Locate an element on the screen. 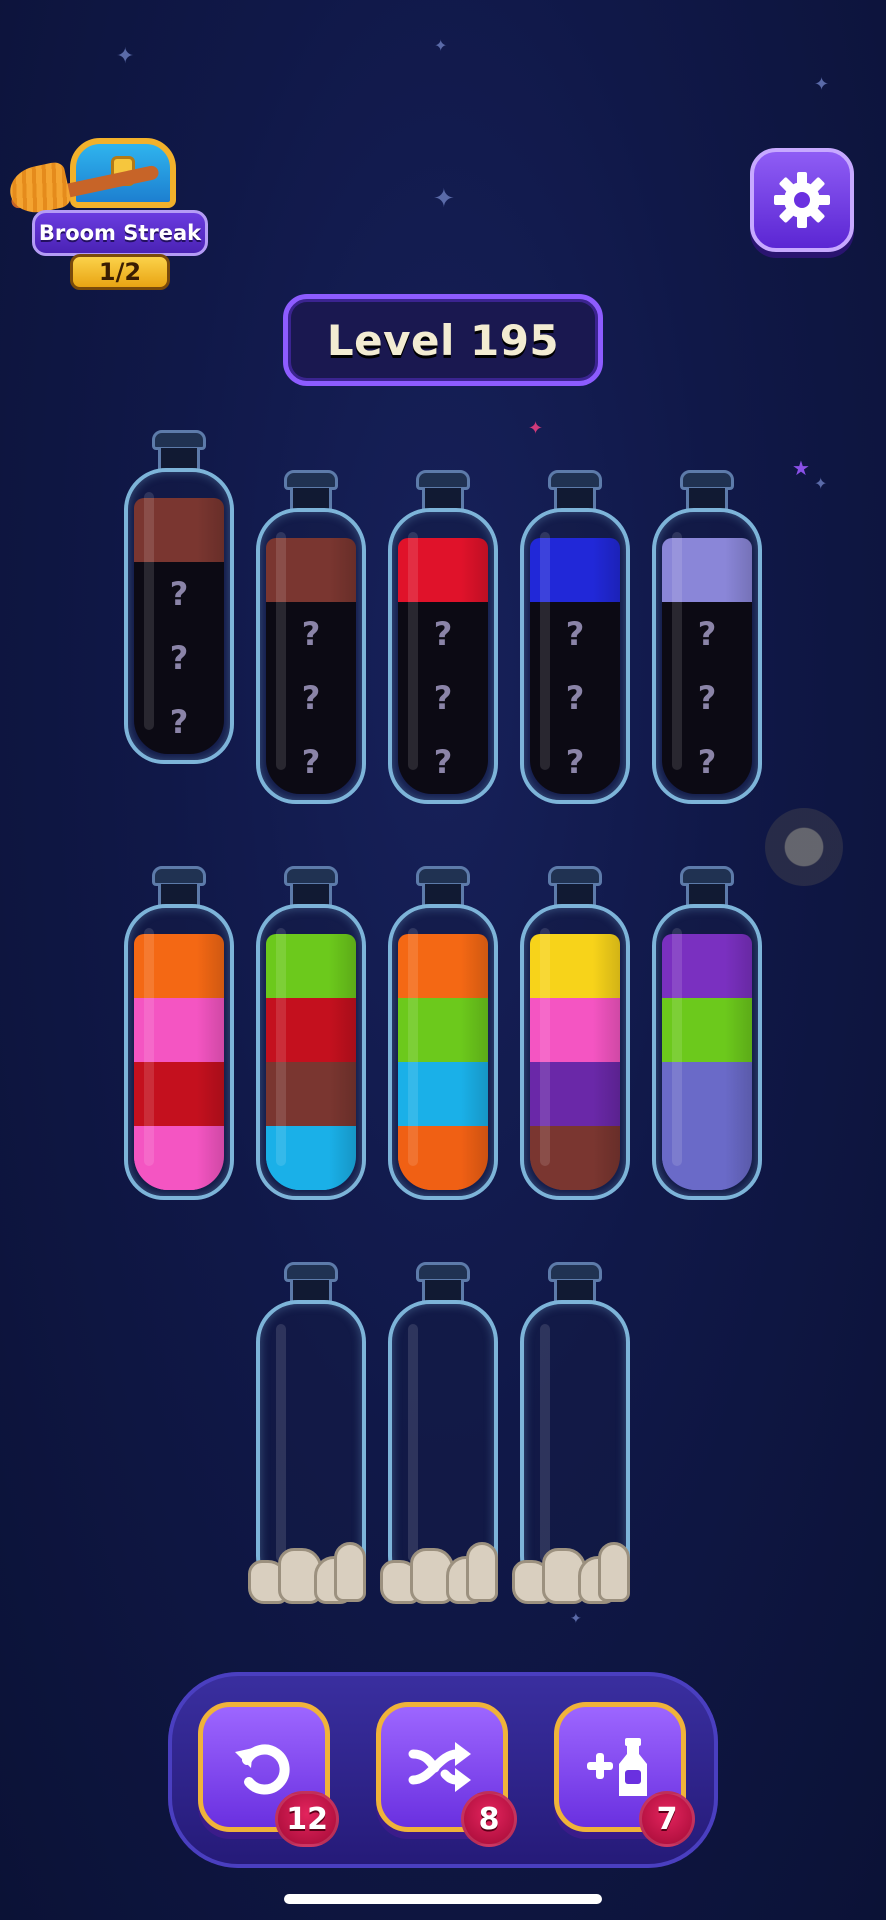  tube-3: ??? is located at coordinates (443, 638).